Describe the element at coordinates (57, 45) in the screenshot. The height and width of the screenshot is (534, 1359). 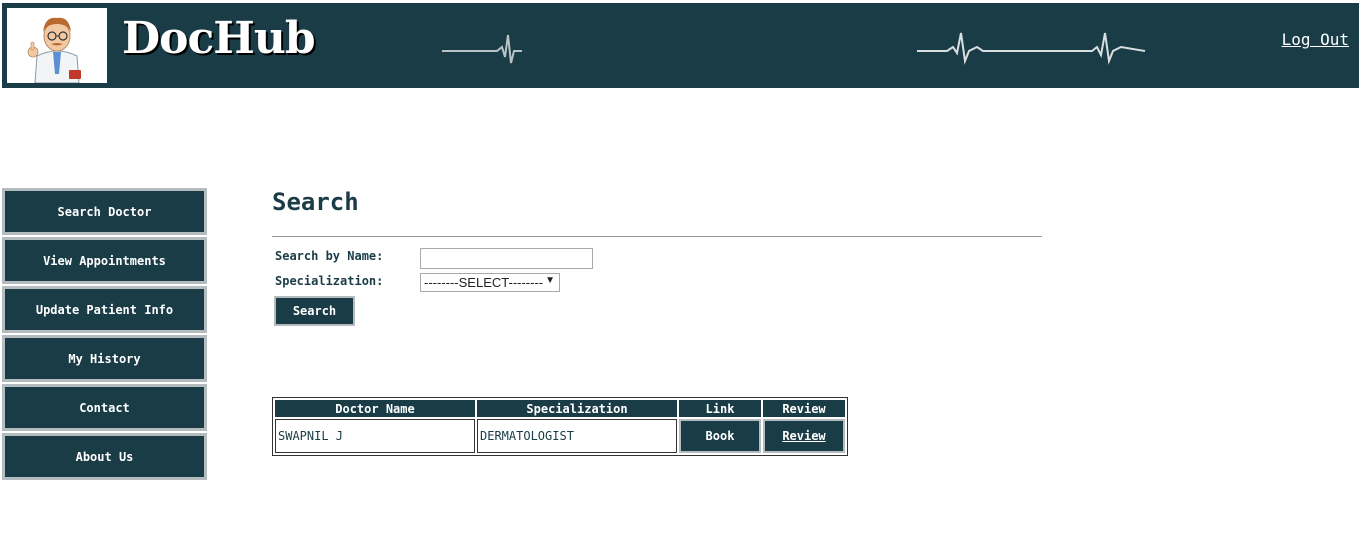
I see `doctor-mascot-logo` at that location.